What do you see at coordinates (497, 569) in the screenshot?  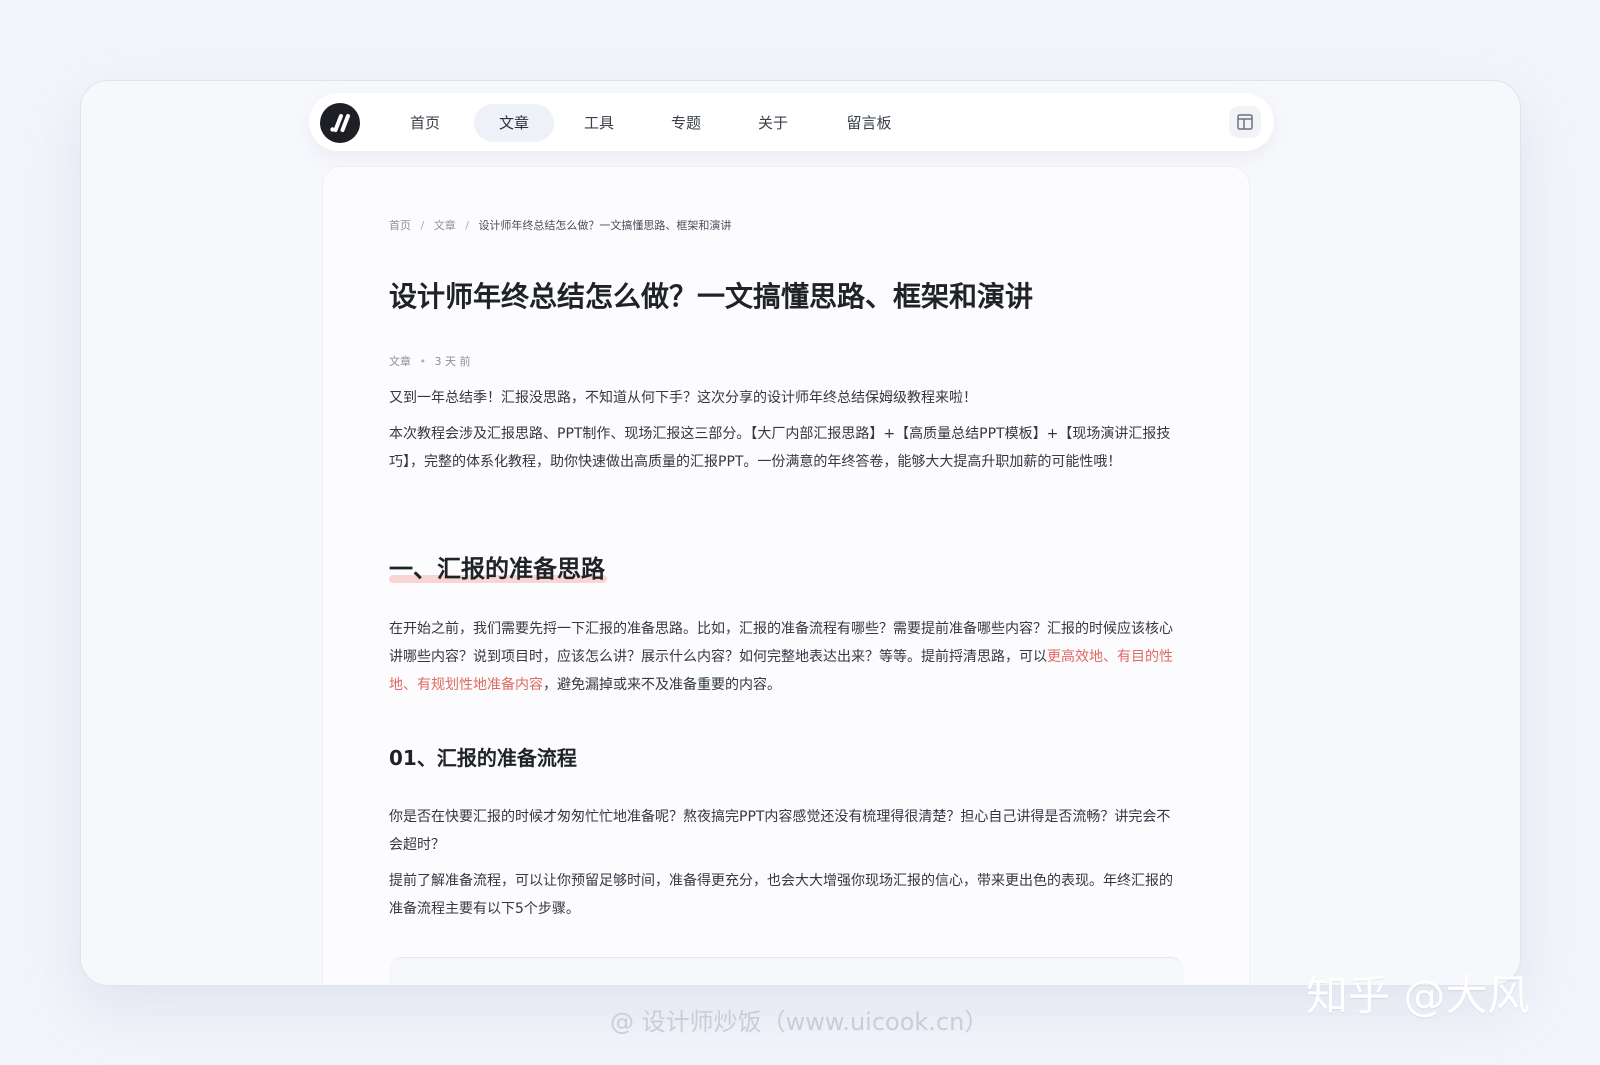 I see `section-1-heading: 一、汇报的准备思路` at bounding box center [497, 569].